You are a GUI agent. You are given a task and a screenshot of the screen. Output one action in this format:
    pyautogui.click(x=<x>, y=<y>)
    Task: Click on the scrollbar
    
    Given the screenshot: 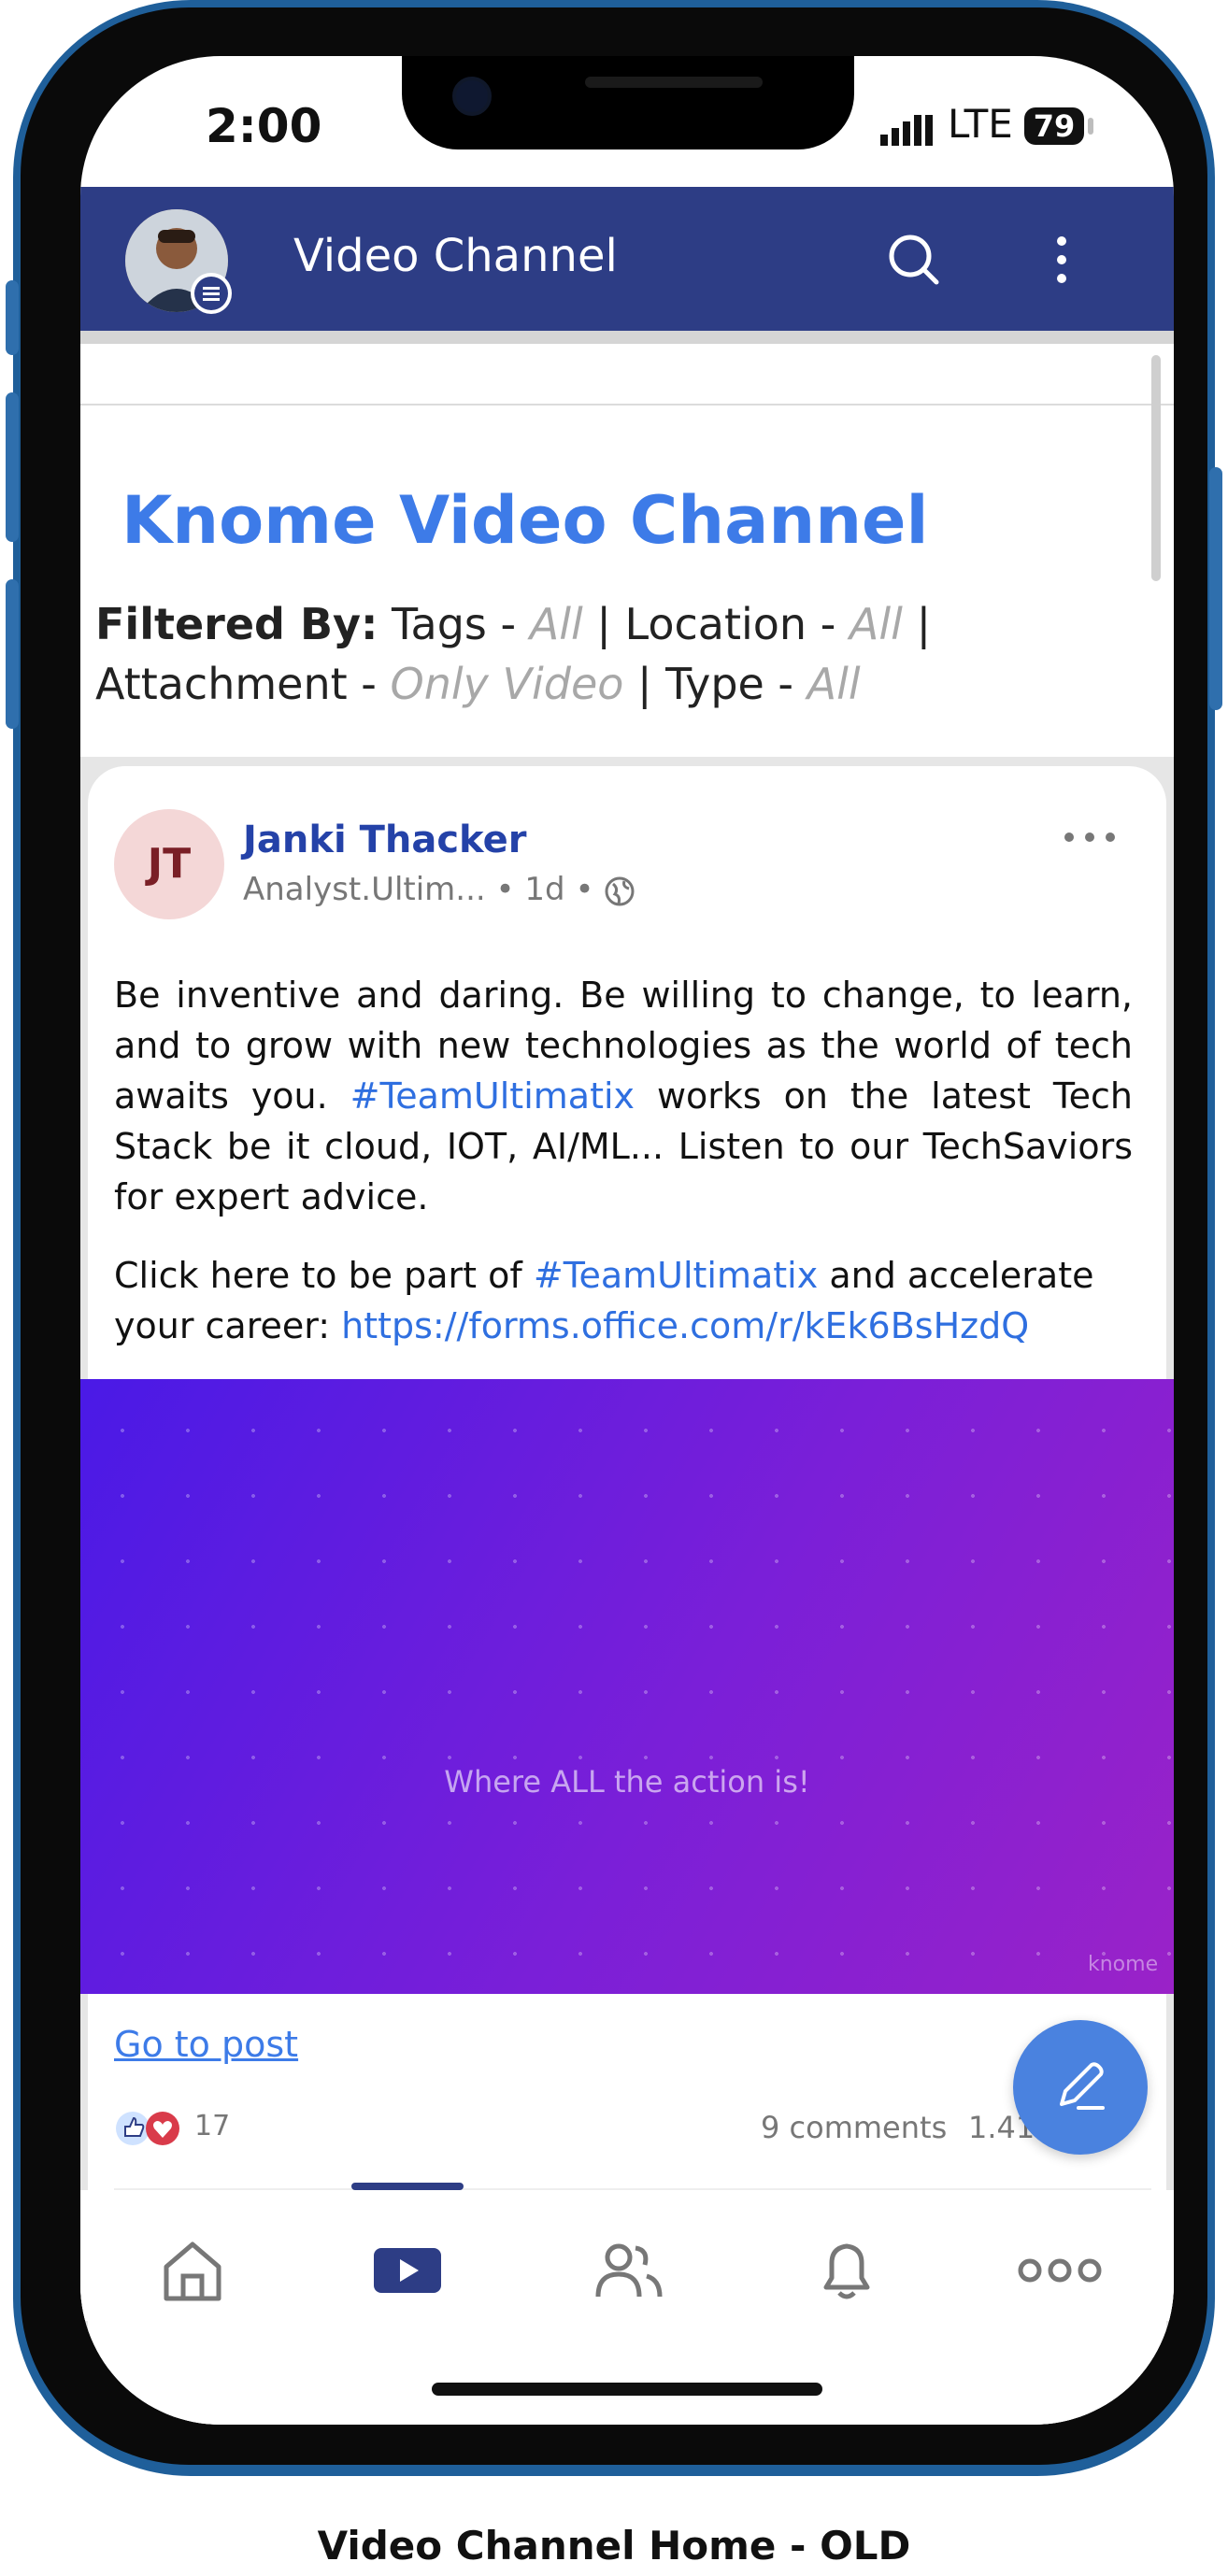 What is the action you would take?
    pyautogui.click(x=1156, y=468)
    